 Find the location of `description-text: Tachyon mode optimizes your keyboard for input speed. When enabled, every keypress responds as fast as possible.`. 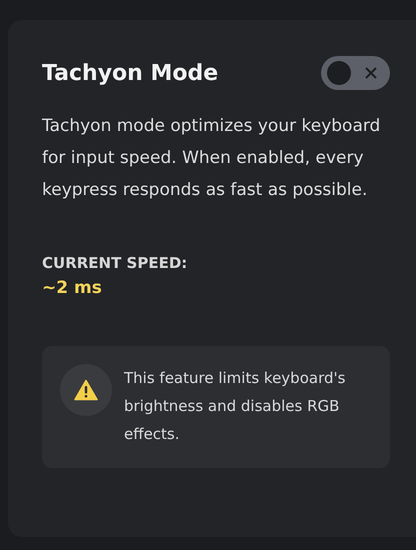

description-text: Tachyon mode optimizes your keyboard for input speed. When enabled, every keypress responds as fast as possible. is located at coordinates (212, 158).